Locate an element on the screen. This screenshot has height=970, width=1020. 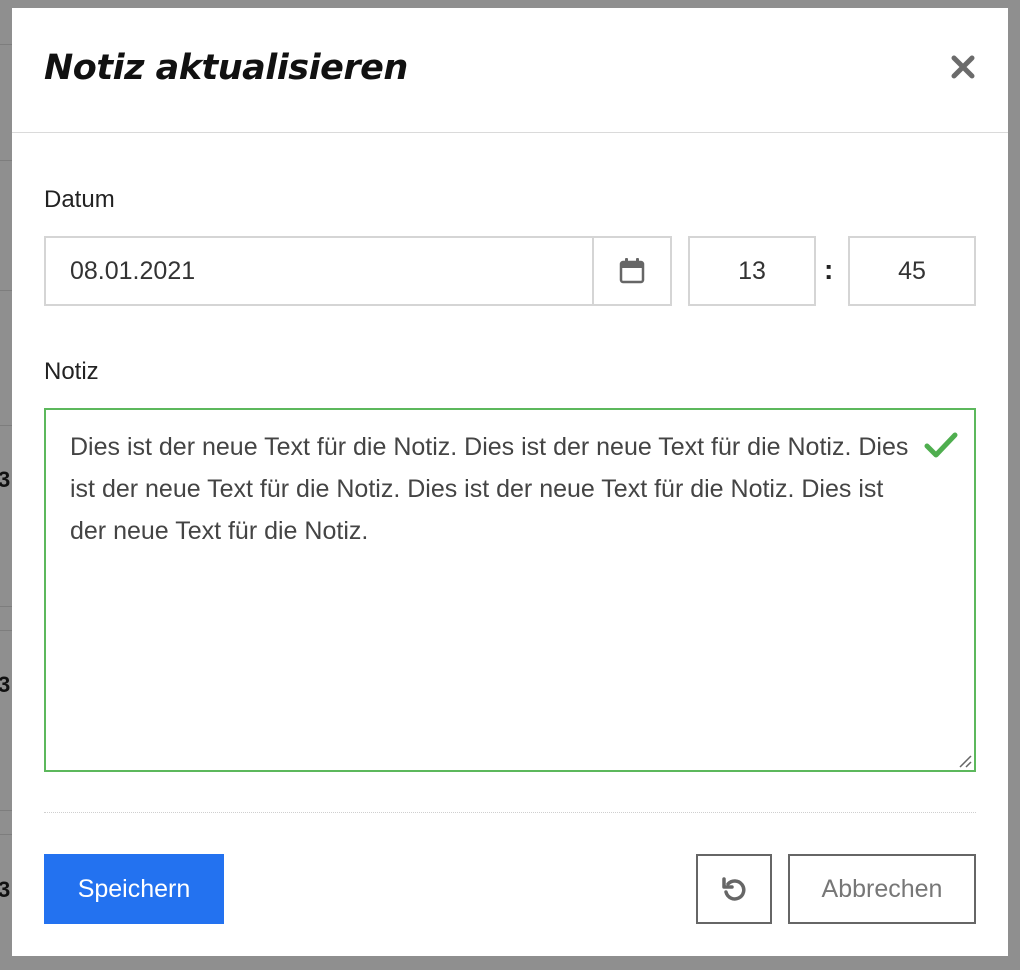
minute-field is located at coordinates (912, 271).